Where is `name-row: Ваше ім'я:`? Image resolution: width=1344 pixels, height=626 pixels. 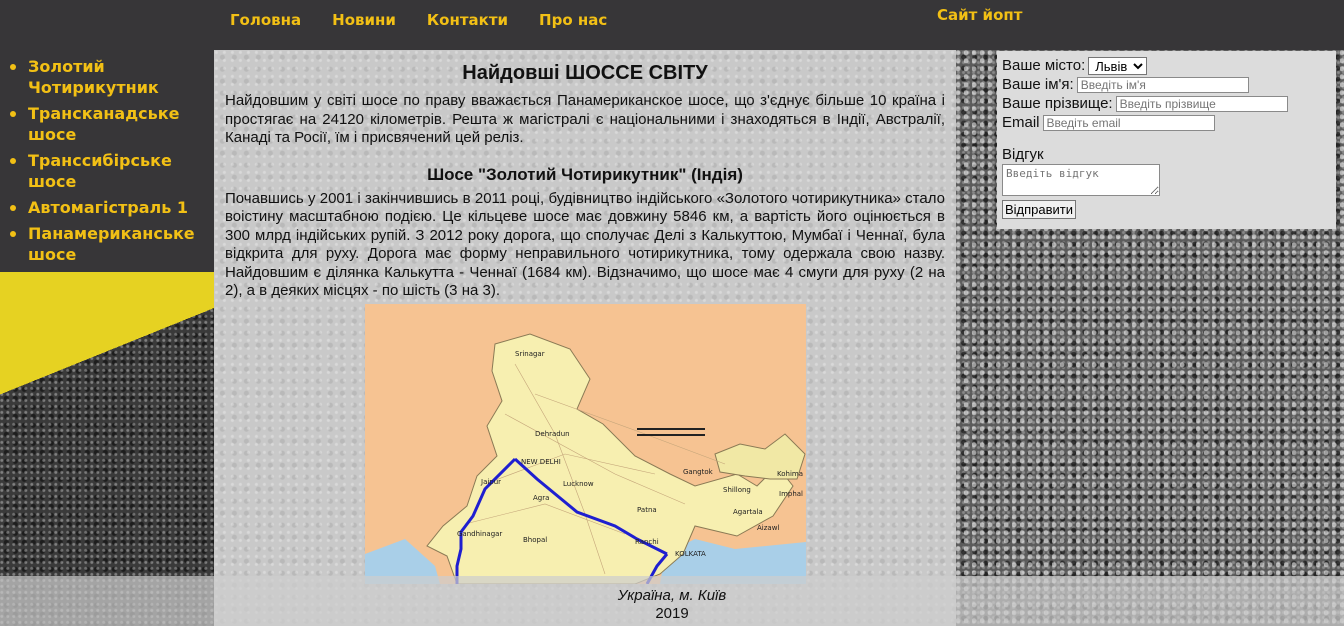 name-row: Ваше ім'я: is located at coordinates (1166, 84).